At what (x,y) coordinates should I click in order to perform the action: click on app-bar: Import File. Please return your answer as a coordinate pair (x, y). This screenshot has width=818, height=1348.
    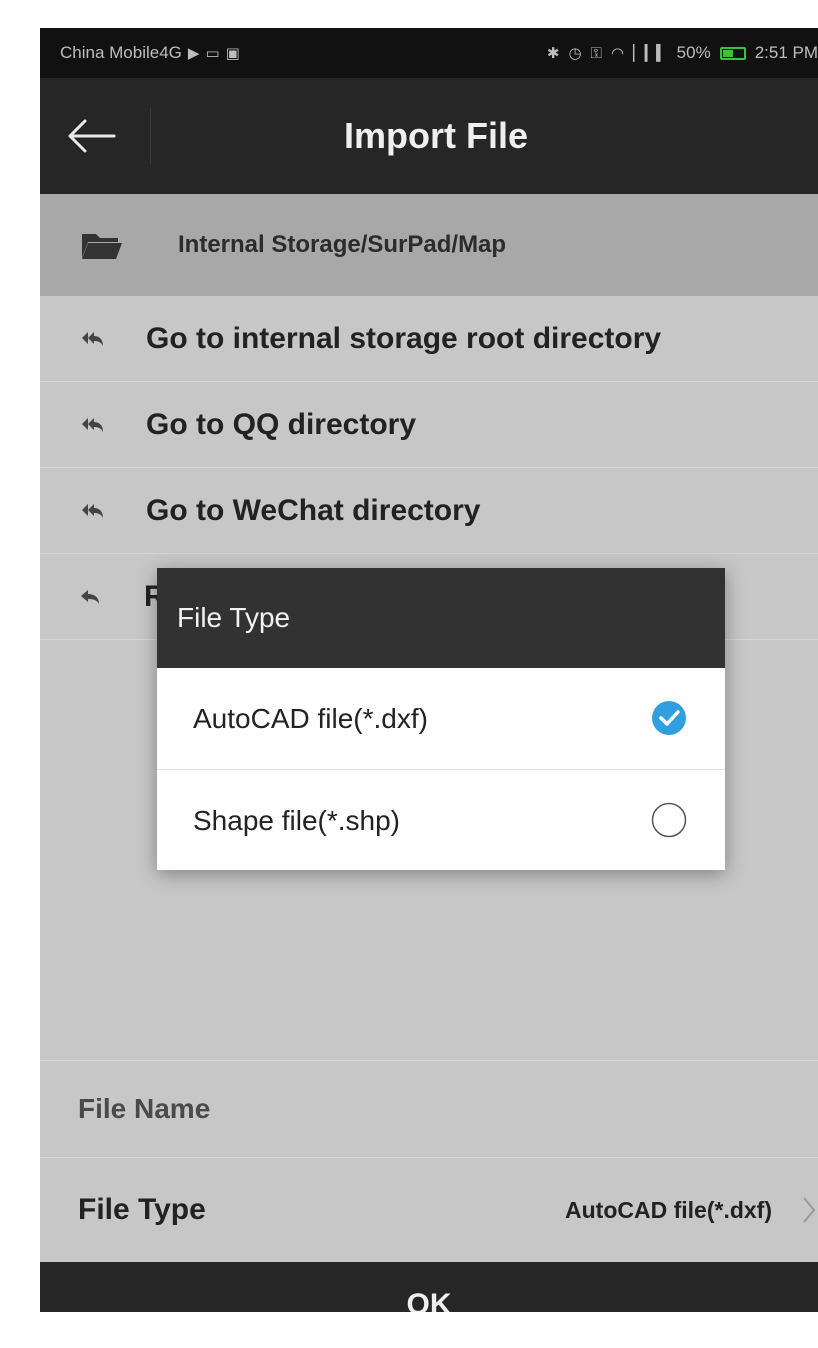
    Looking at the image, I should click on (429, 136).